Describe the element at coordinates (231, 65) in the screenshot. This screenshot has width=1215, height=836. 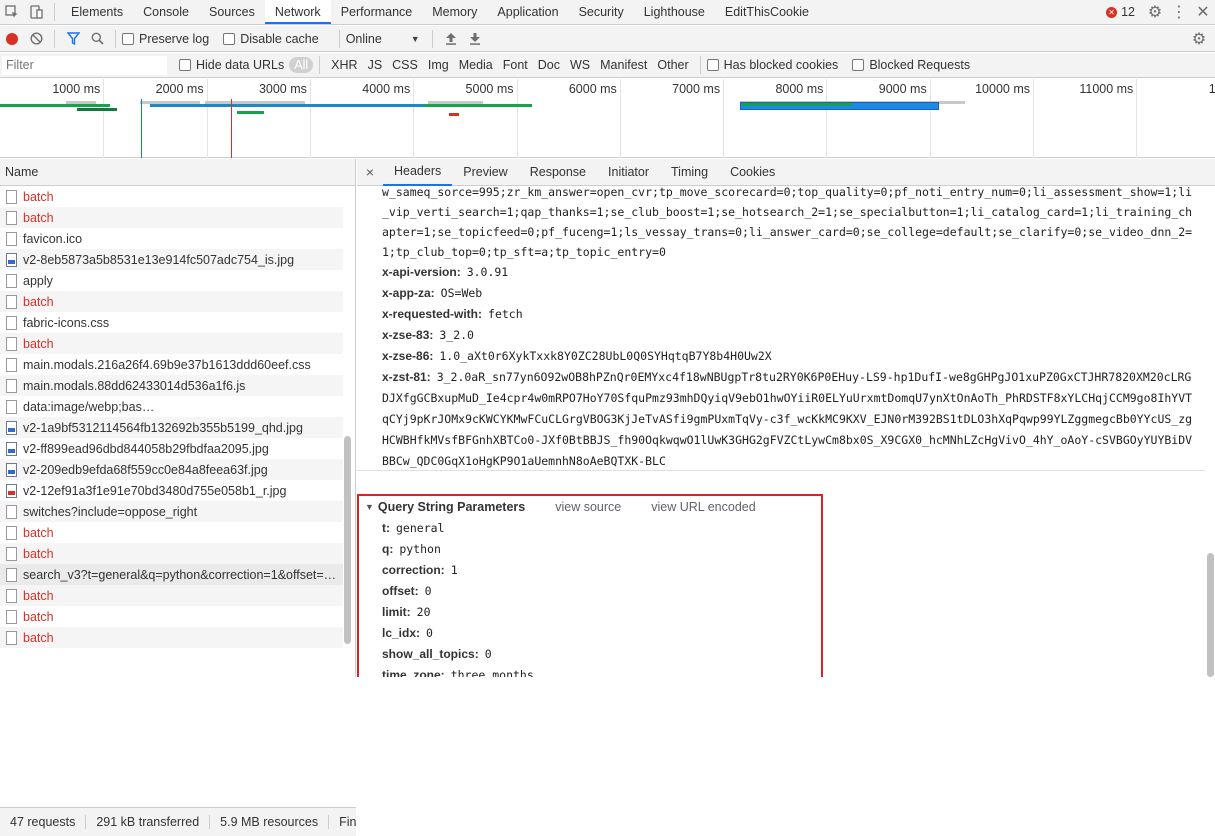
I see `hide-data-urls-checkbox: Hide data URLs` at that location.